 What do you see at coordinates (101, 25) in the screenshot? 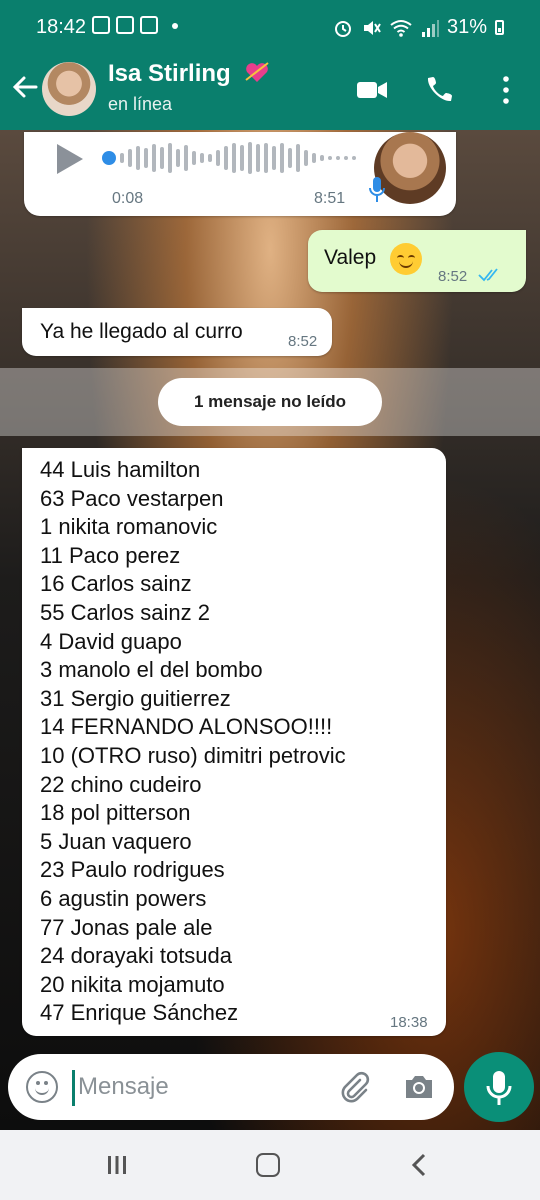
I see `gallery-notification-icon` at bounding box center [101, 25].